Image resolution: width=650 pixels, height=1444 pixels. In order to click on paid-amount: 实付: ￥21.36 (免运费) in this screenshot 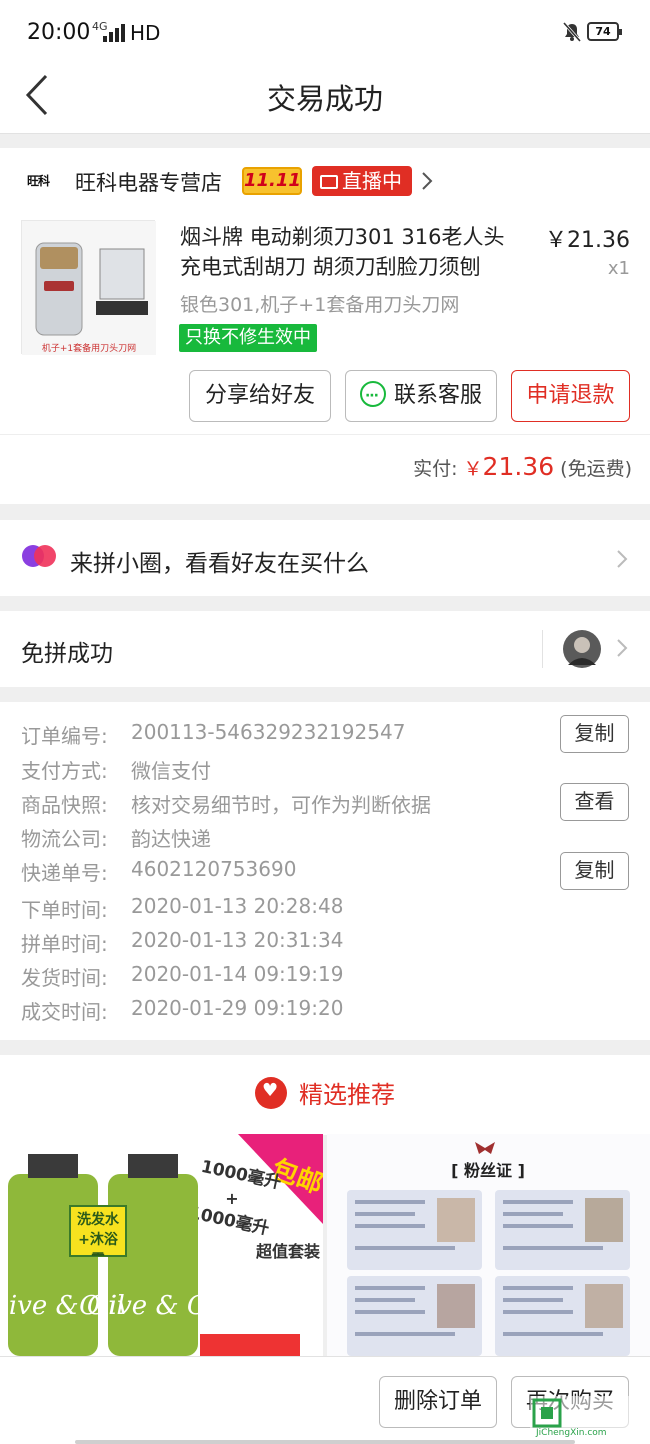, I will do `click(522, 466)`.